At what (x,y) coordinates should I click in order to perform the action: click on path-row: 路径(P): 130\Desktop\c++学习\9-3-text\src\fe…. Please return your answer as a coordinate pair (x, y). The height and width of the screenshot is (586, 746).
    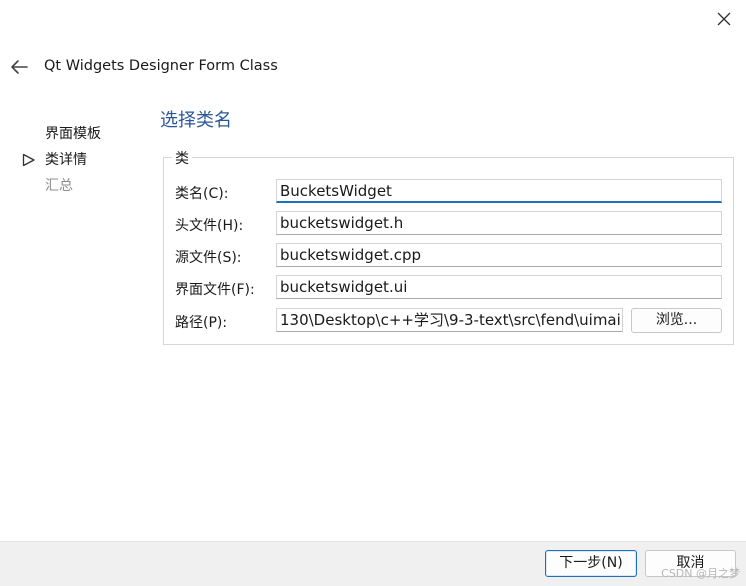
    Looking at the image, I should click on (448, 321).